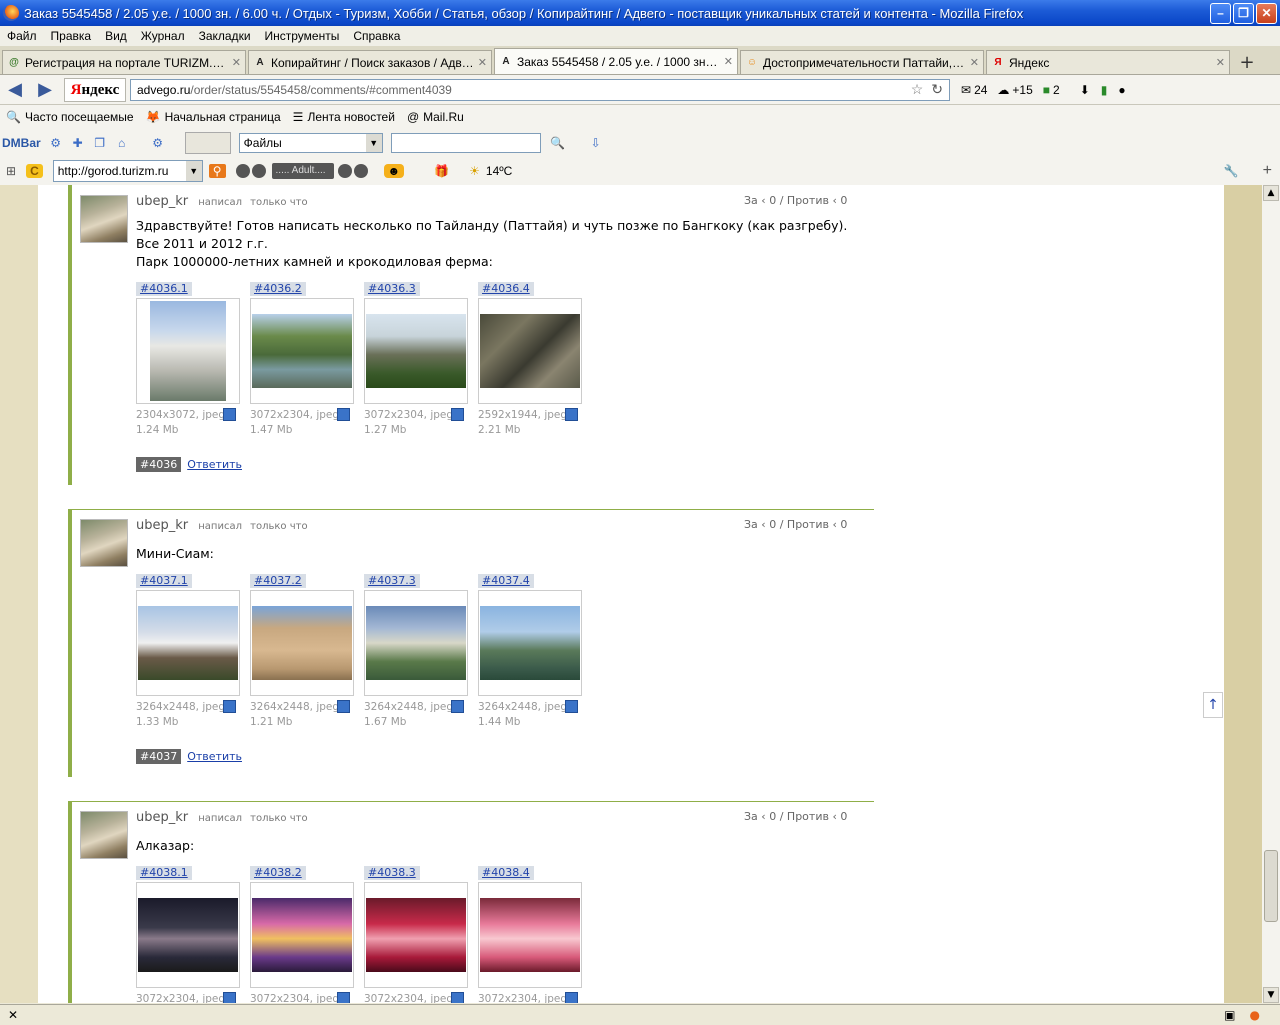  What do you see at coordinates (344, 170) in the screenshot?
I see `volume-icon` at bounding box center [344, 170].